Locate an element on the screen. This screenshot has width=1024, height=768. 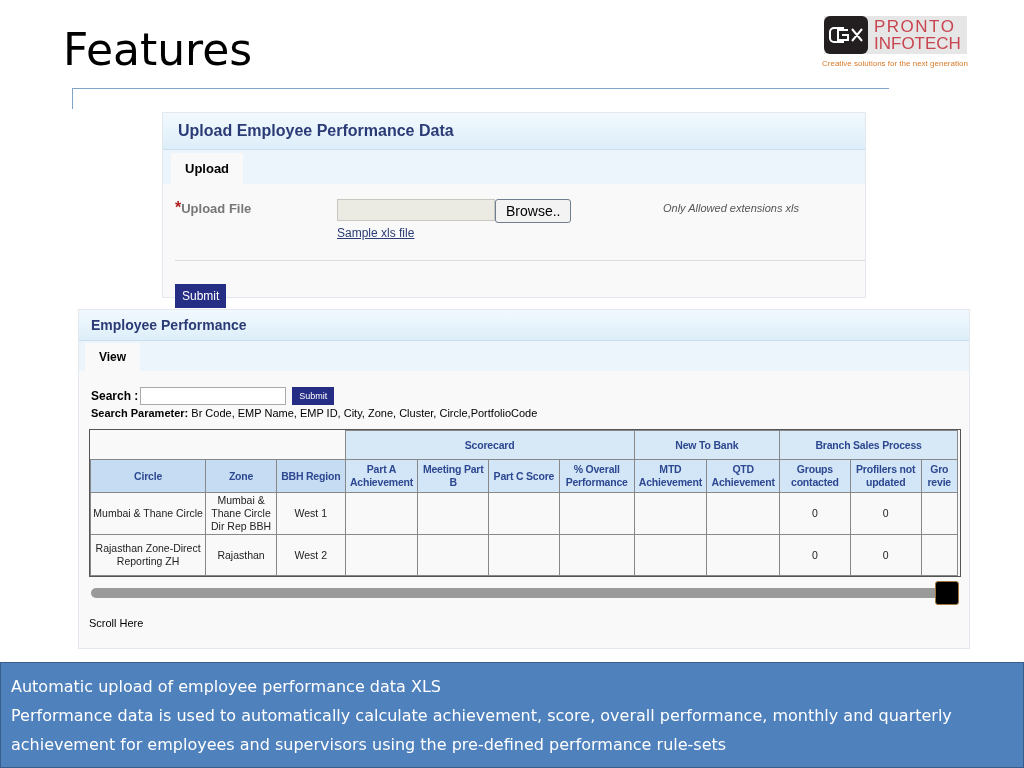
panel-title: Employee Performance is located at coordinates (169, 325).